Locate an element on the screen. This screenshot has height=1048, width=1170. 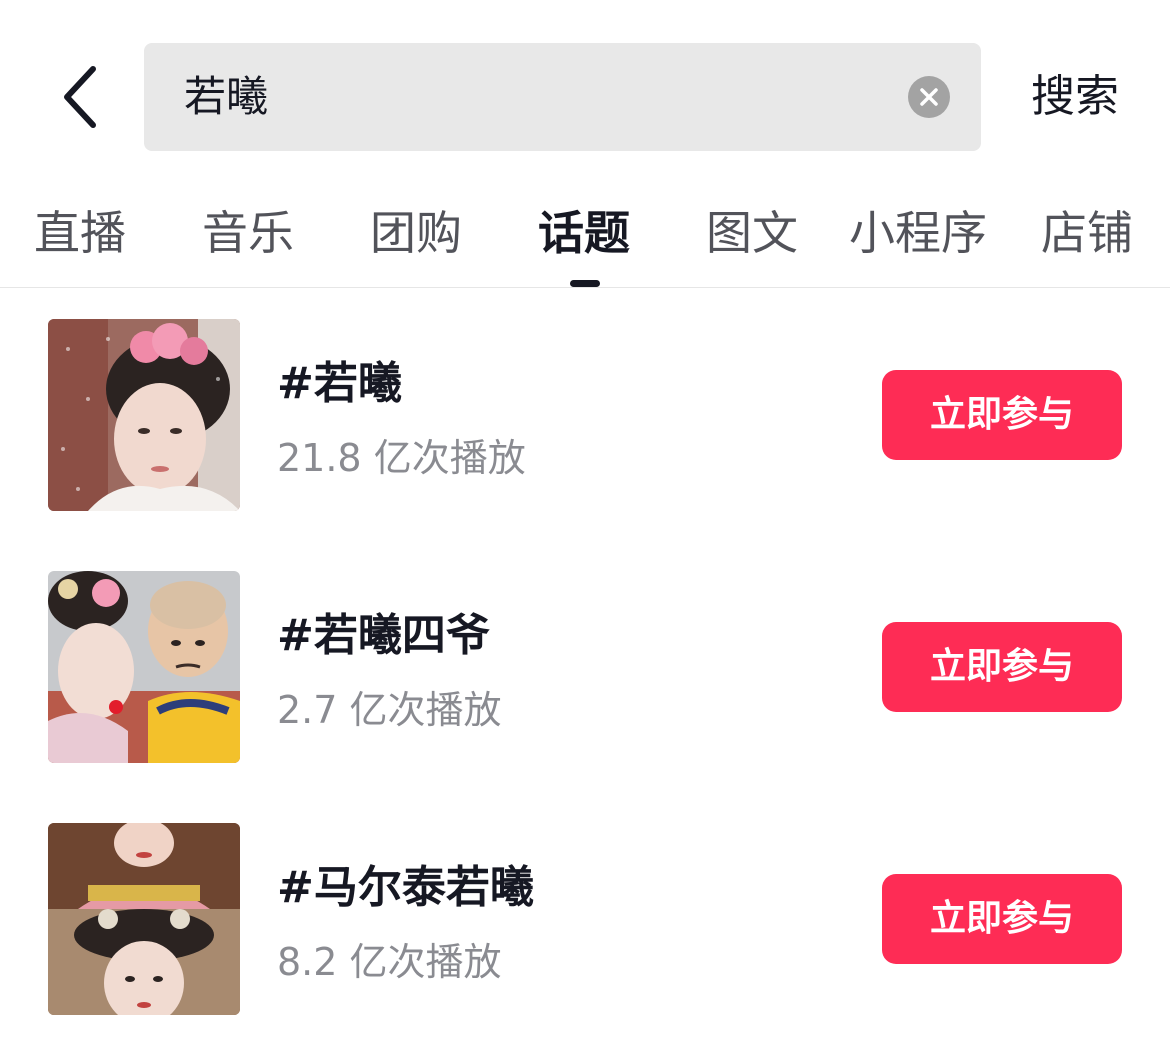
active-tab-indicator is located at coordinates (585, 283).